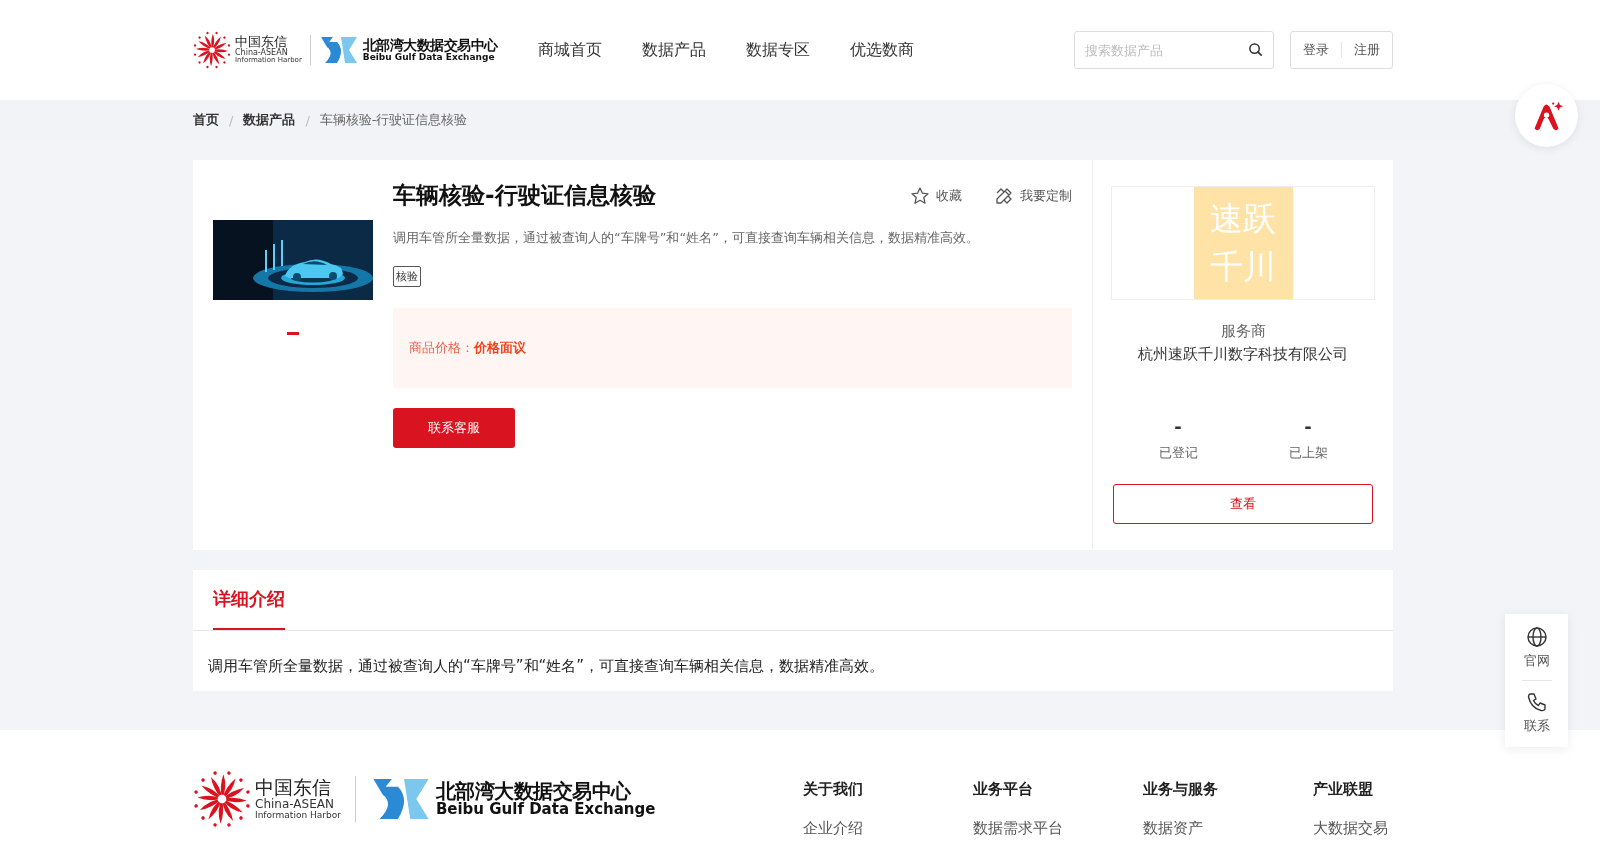  What do you see at coordinates (920, 195) in the screenshot?
I see `star-icon` at bounding box center [920, 195].